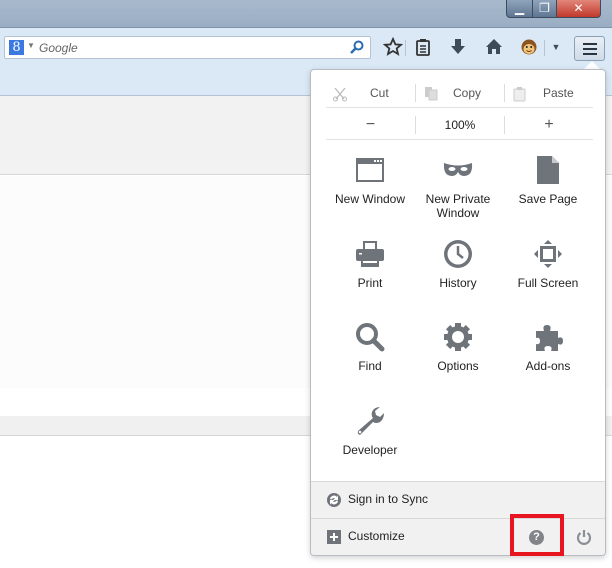  Describe the element at coordinates (370, 199) in the screenshot. I see `new-window-label: New Window` at that location.